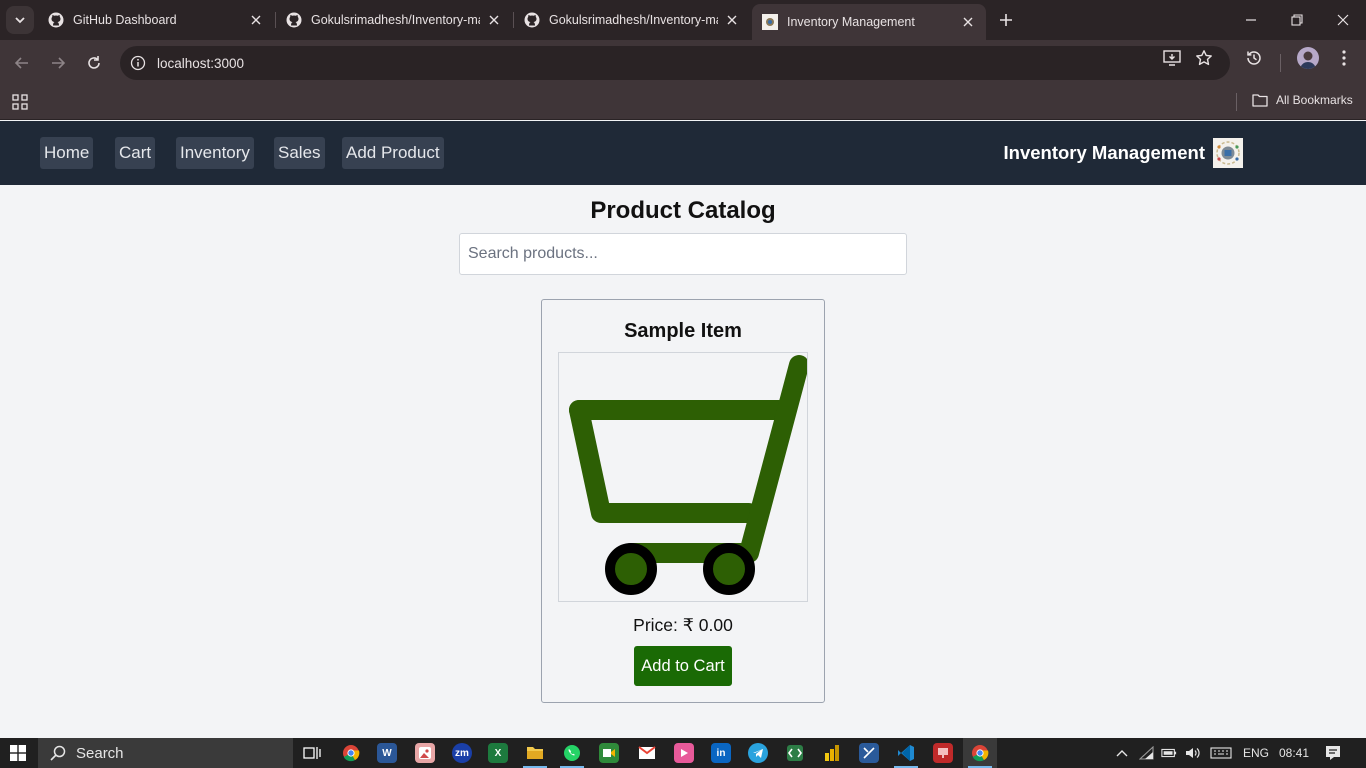 The width and height of the screenshot is (1366, 768). I want to click on bookmarks-bar: All Bookmarks, so click(683, 103).